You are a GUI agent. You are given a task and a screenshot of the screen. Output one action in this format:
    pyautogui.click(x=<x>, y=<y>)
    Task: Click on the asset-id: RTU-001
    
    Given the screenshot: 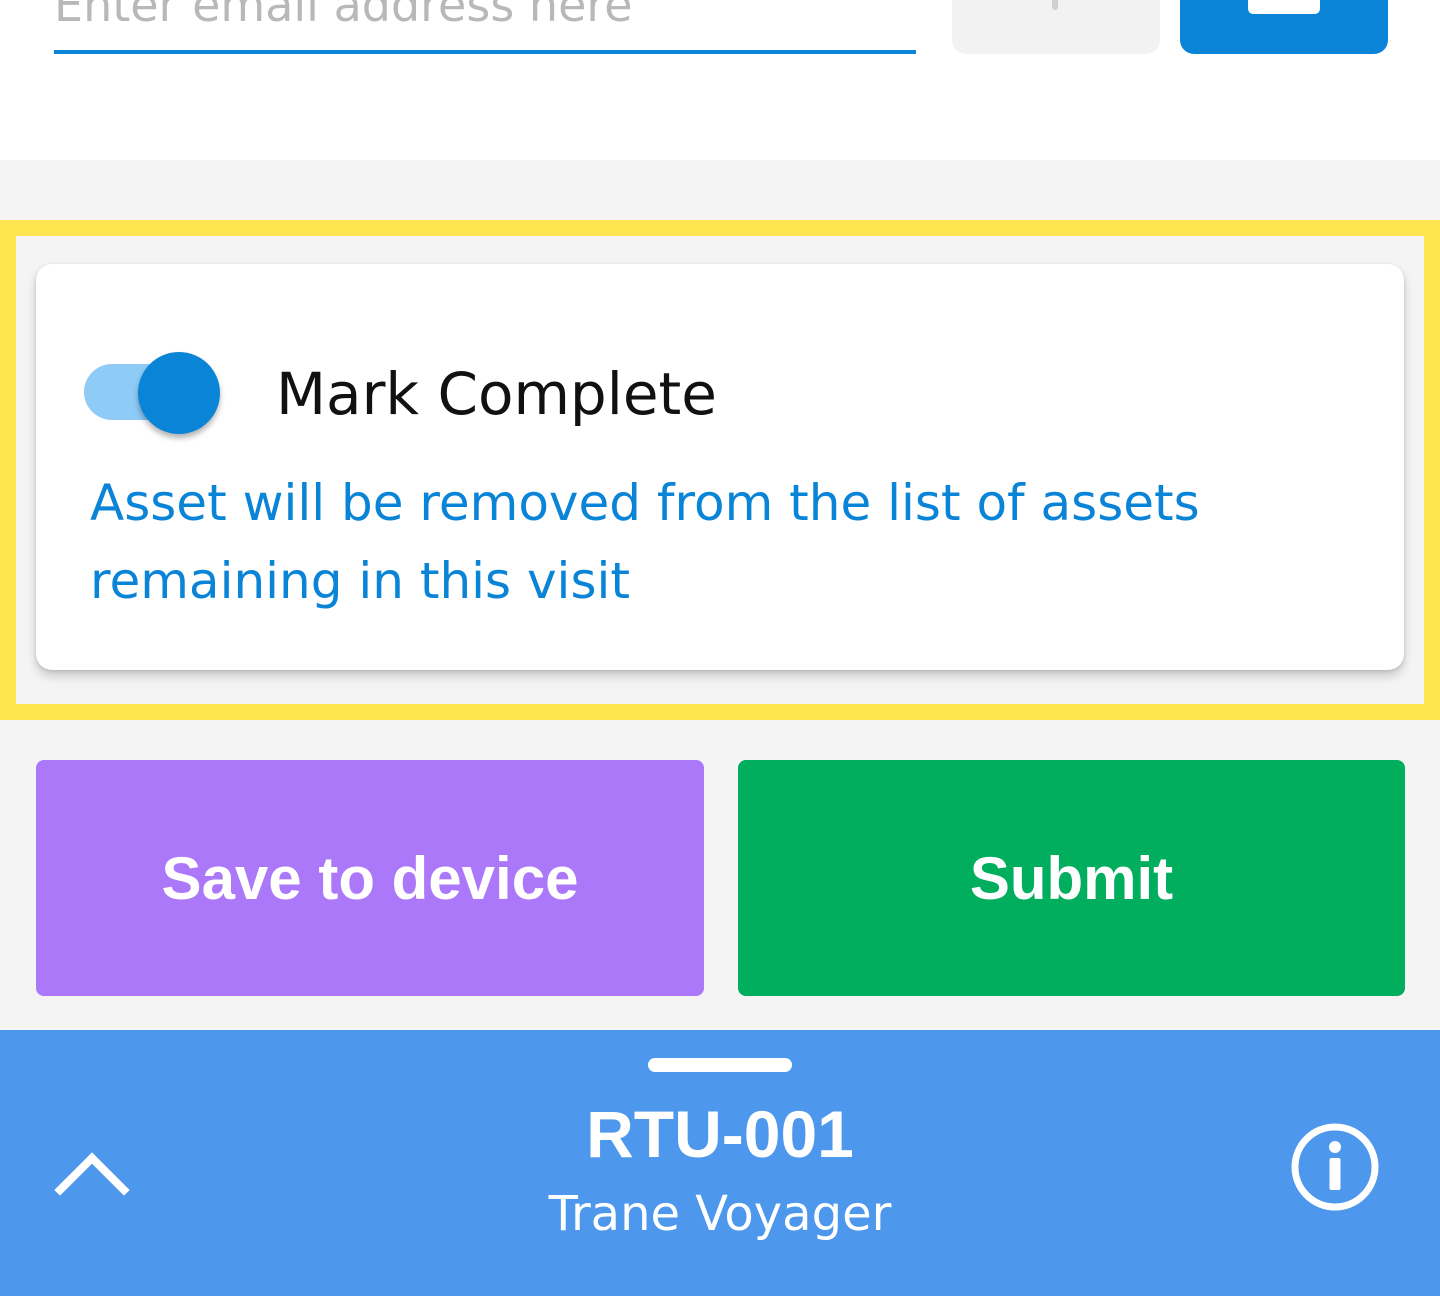 What is the action you would take?
    pyautogui.click(x=720, y=1134)
    